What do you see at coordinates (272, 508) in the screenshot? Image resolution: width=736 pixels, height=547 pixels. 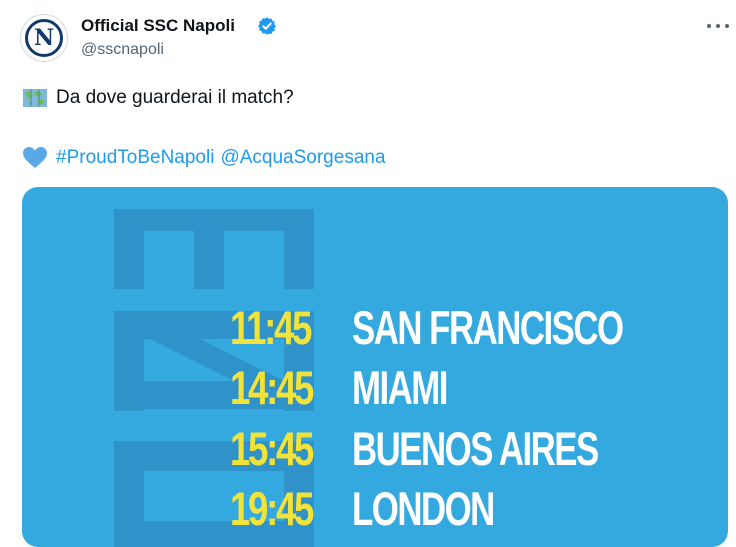 I see `schedule-time: 19:45` at bounding box center [272, 508].